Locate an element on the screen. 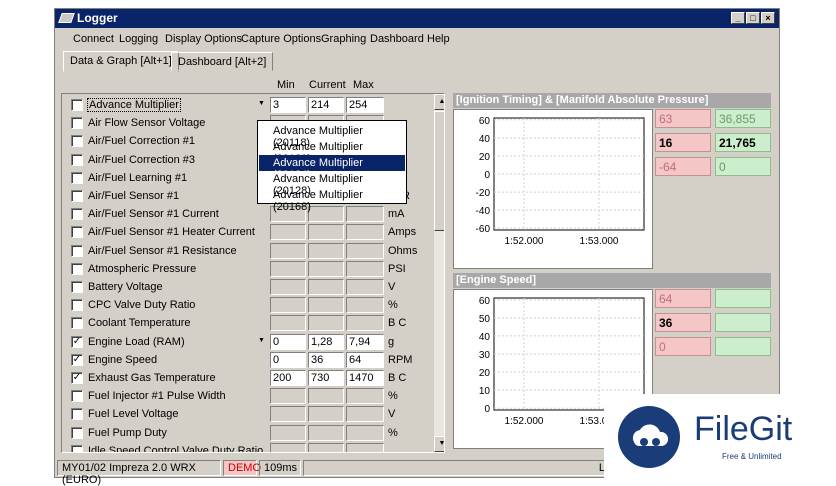  parameter-row: CPC Valve Duty Ratio% is located at coordinates (248, 305).